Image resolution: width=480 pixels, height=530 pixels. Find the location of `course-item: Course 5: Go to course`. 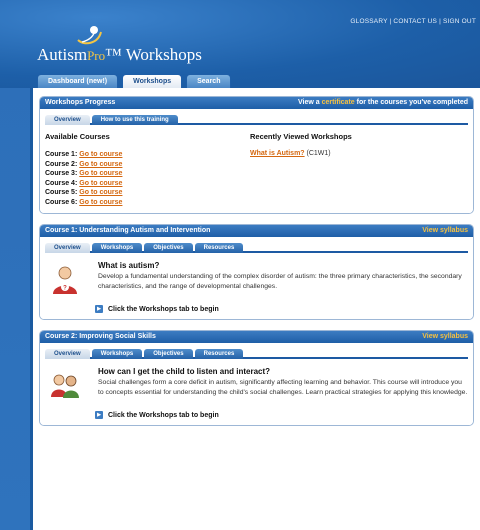

course-item: Course 5: Go to course is located at coordinates (84, 192).